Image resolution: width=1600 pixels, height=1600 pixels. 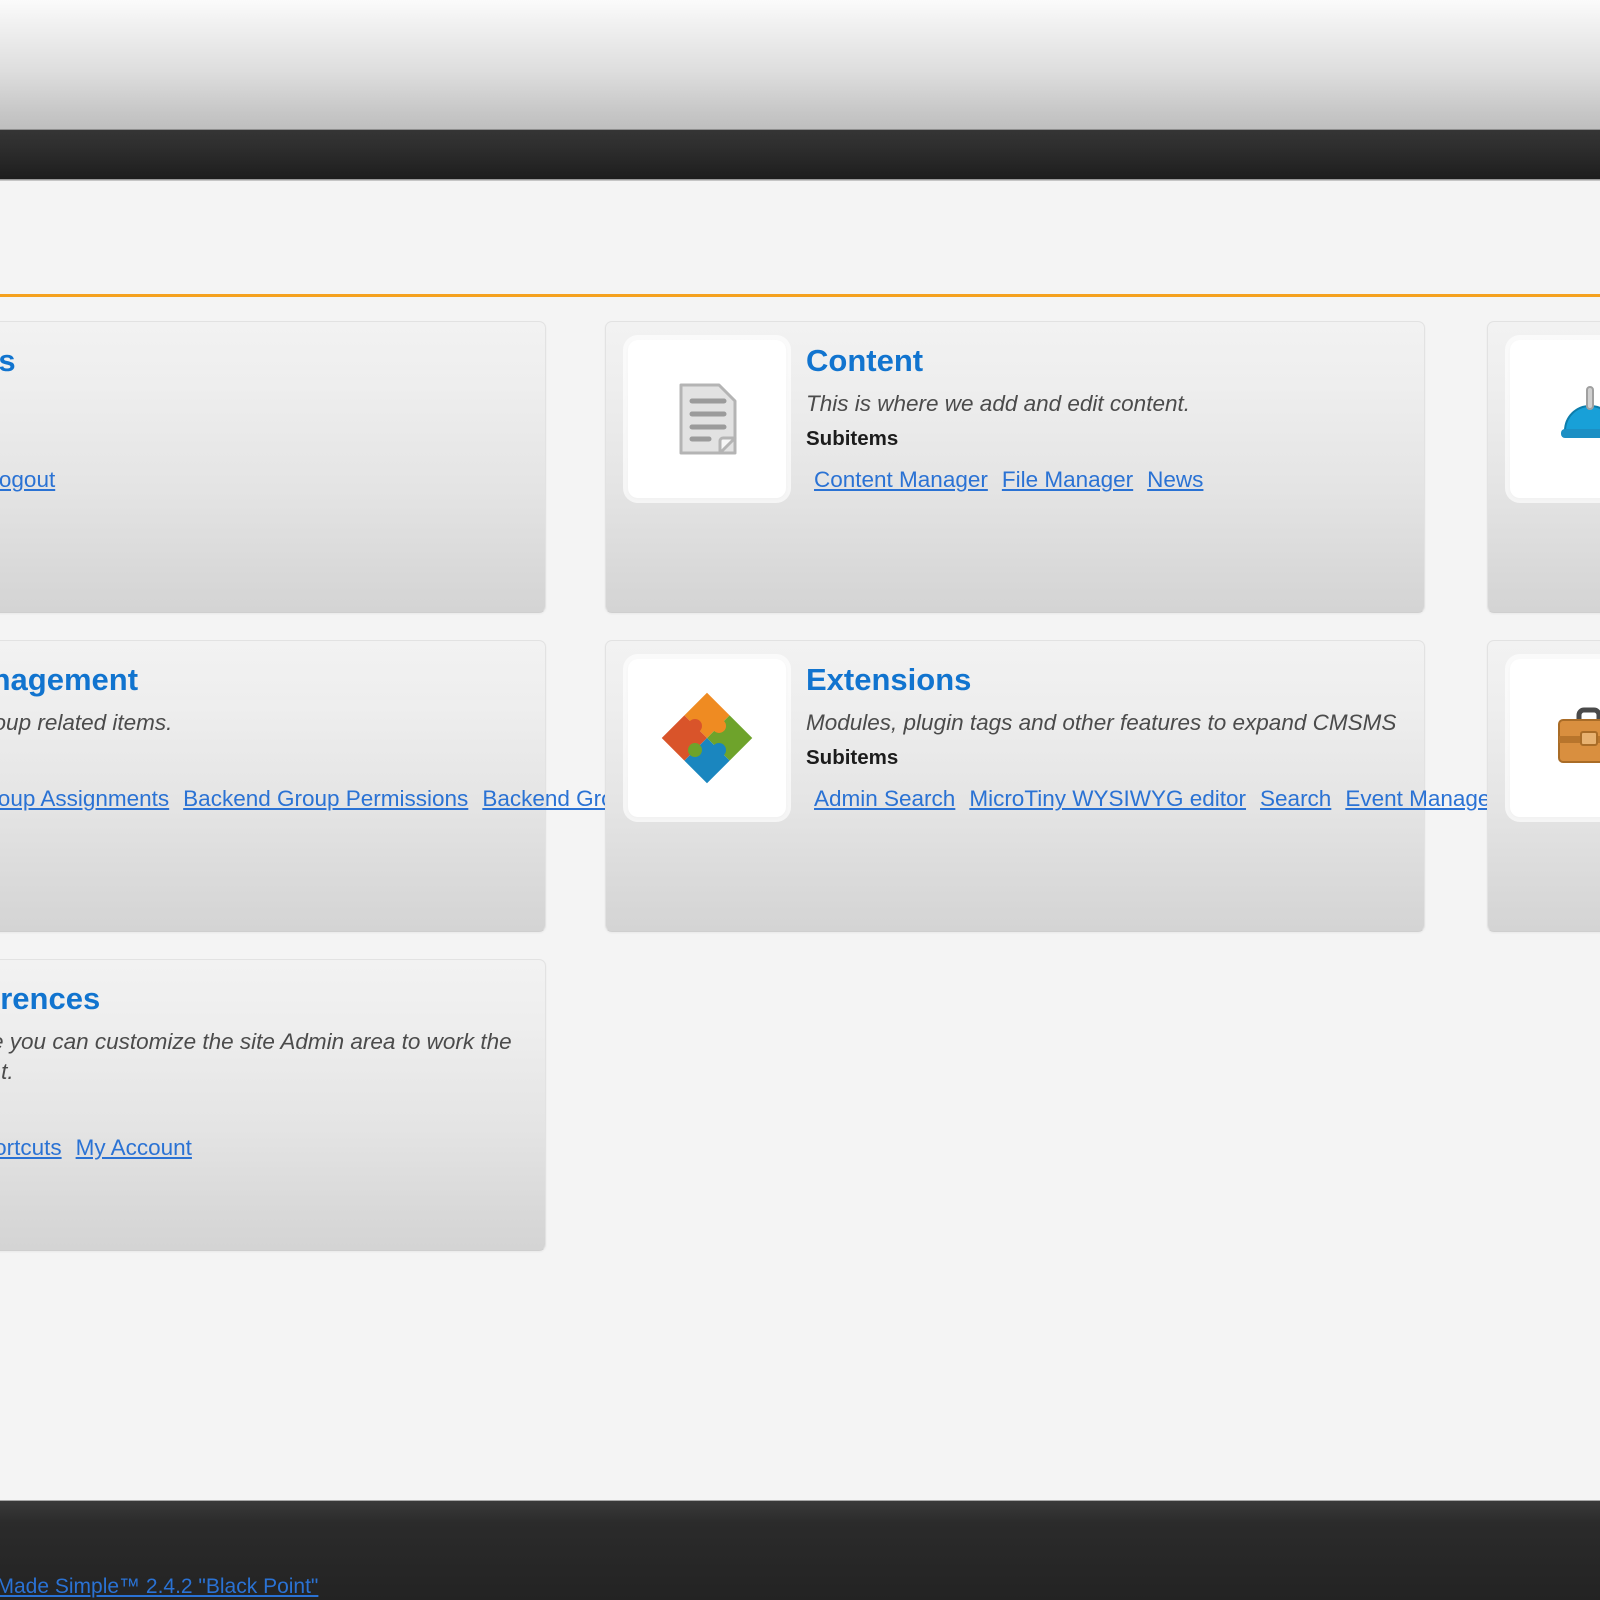 I want to click on toolbox-icon, so click(x=1555, y=738).